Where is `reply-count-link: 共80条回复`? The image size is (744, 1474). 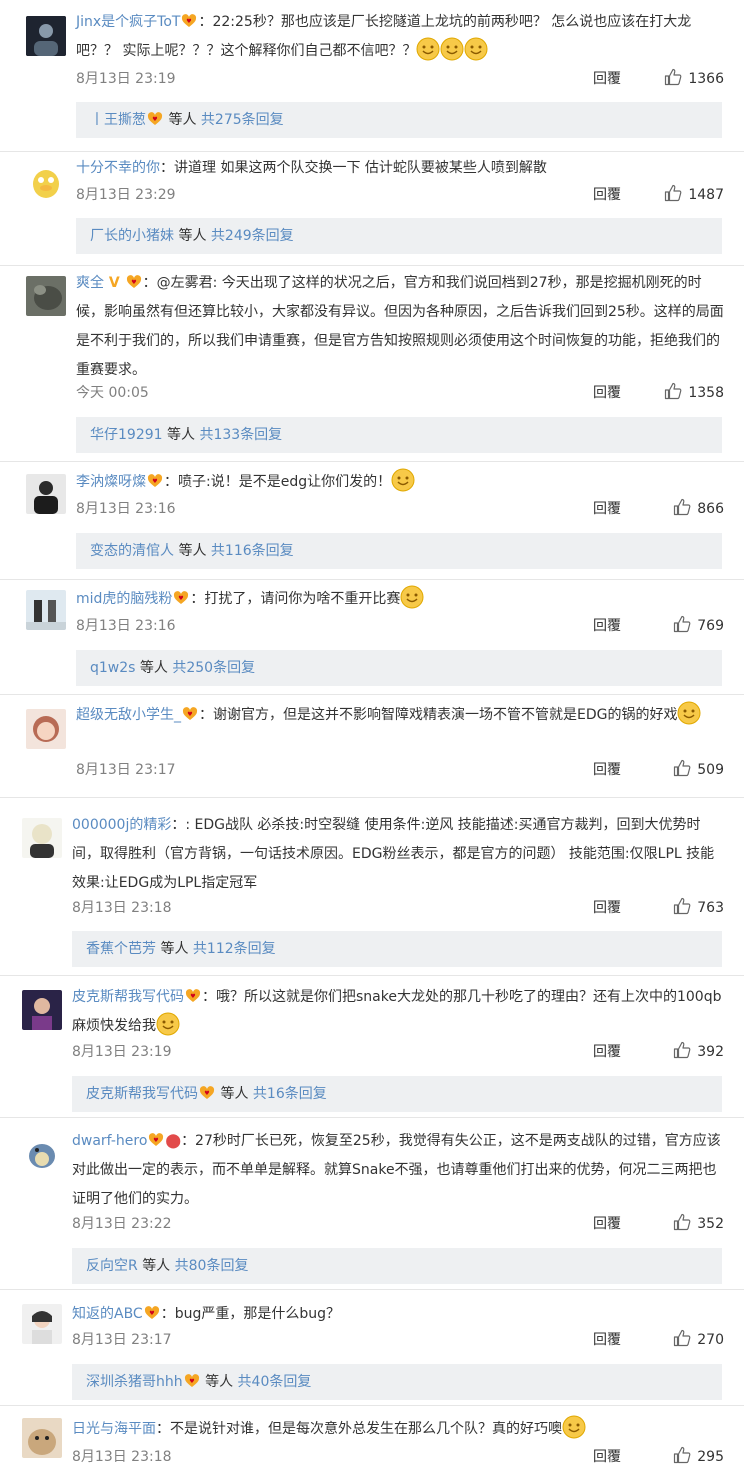 reply-count-link: 共80条回复 is located at coordinates (212, 1266).